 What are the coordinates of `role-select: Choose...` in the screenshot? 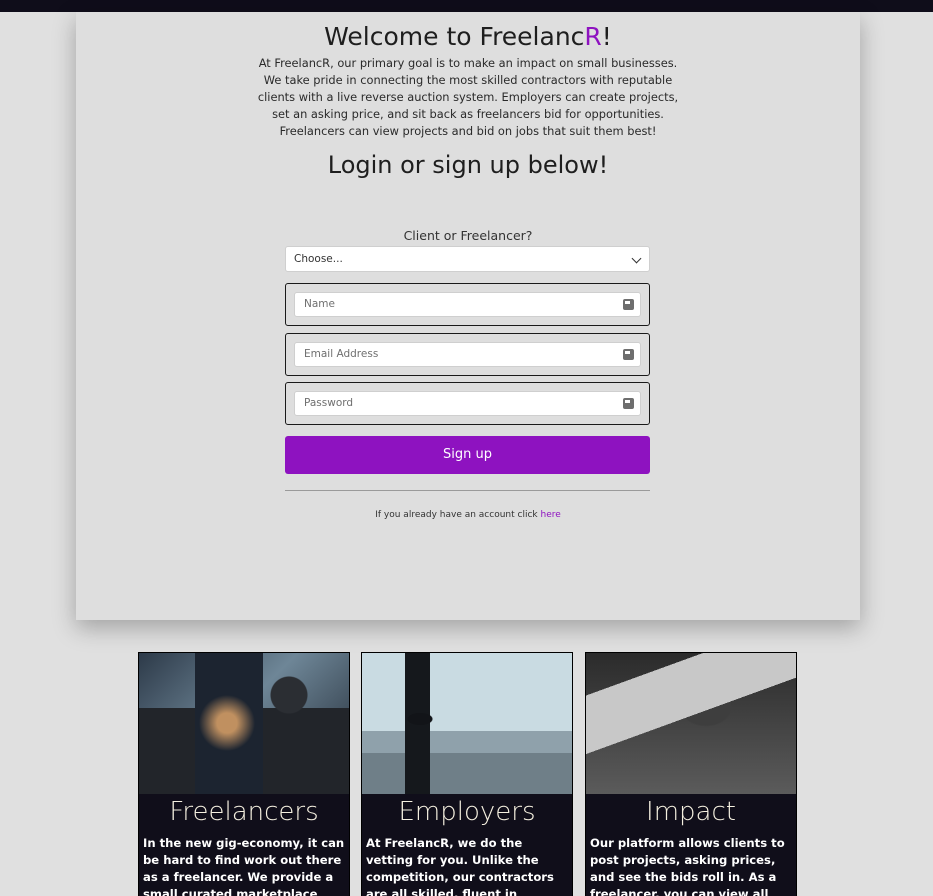 It's located at (467, 259).